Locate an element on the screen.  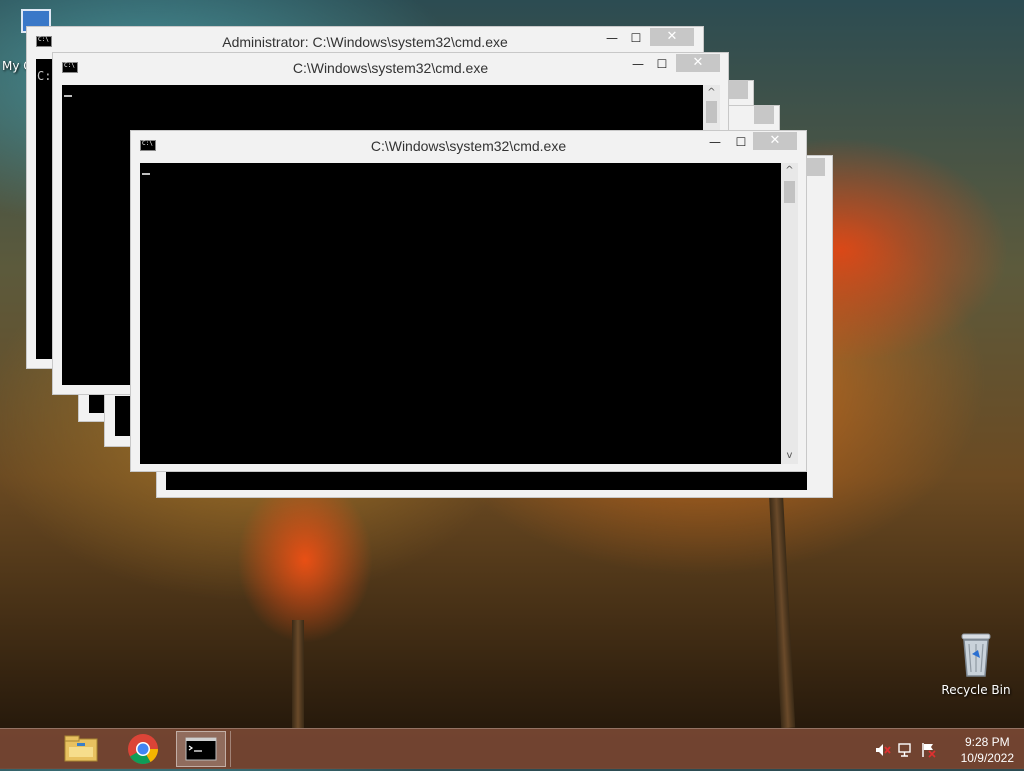
console-area is located at coordinates (486, 481).